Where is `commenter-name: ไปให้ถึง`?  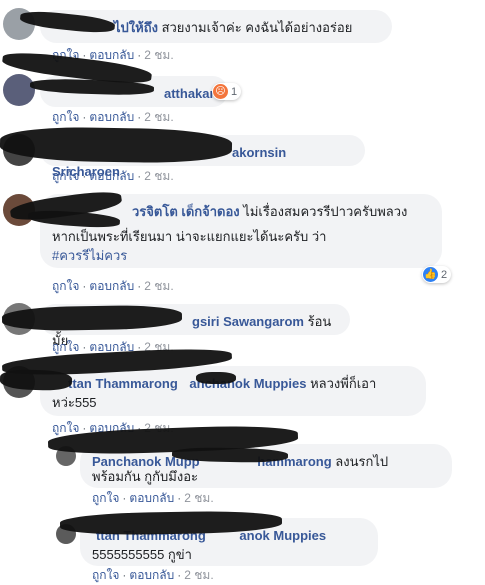
commenter-name: ไปให้ถึง is located at coordinates (136, 27).